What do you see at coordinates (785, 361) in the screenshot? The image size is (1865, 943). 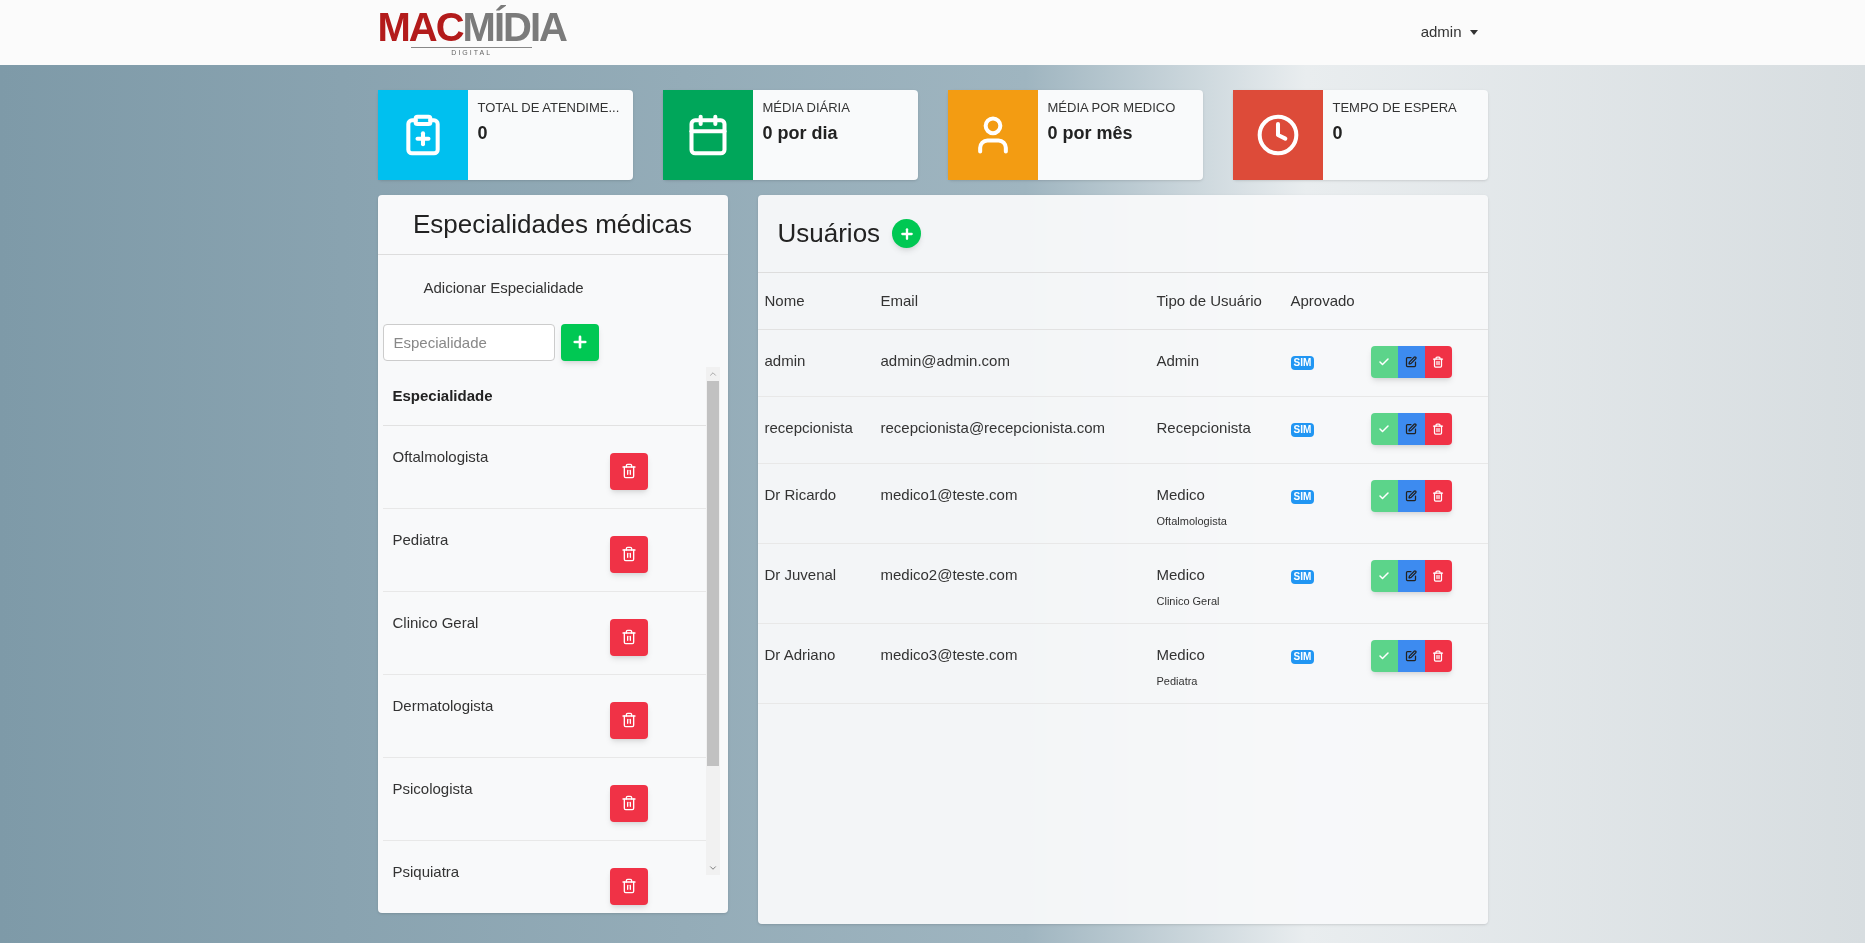 I see `user-name: admin` at bounding box center [785, 361].